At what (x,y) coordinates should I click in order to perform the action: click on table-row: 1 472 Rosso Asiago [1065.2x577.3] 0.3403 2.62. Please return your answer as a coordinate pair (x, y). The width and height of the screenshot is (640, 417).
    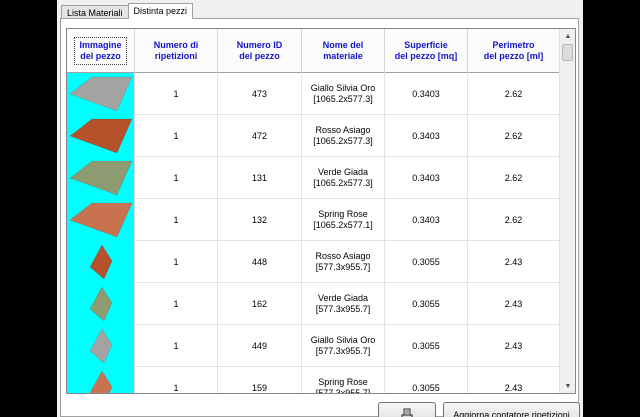
    Looking at the image, I should click on (313, 136).